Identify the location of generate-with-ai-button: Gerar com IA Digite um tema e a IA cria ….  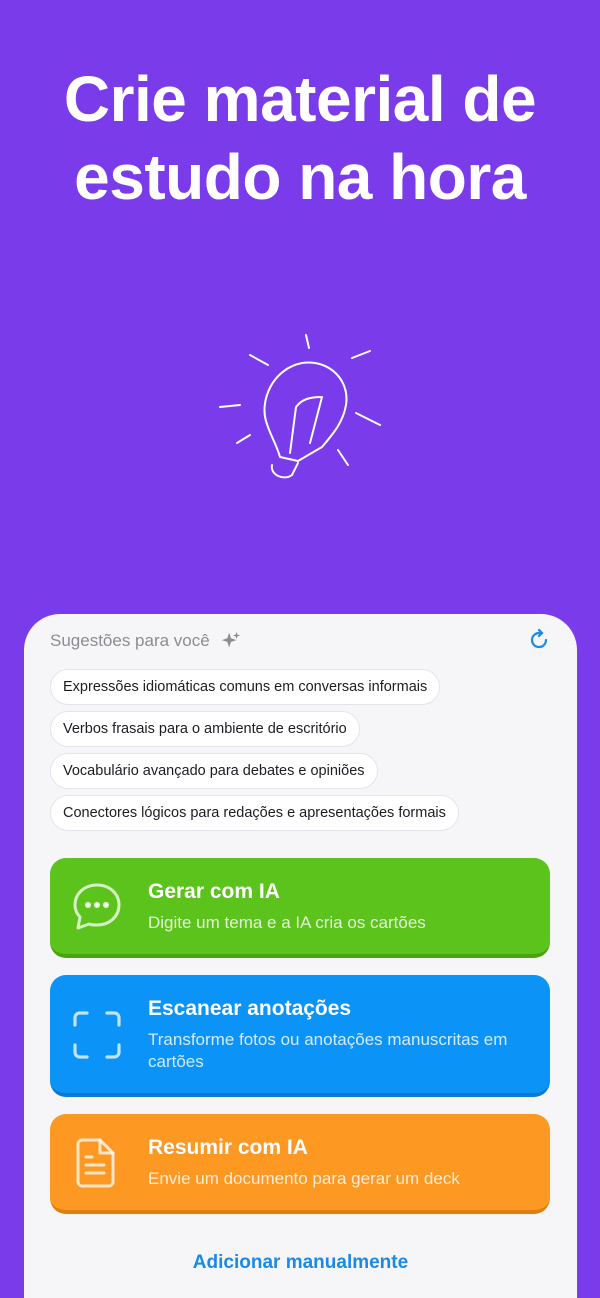
(300, 908).